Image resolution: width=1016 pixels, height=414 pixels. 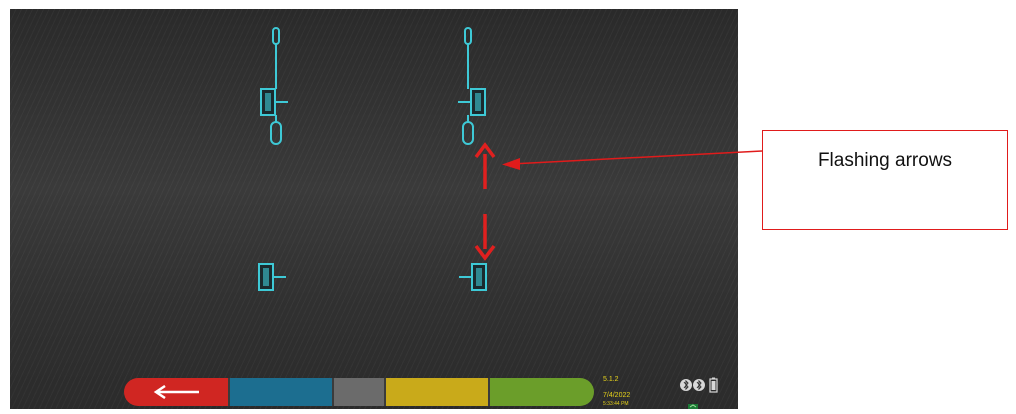 I want to click on annotation-callout: Flashing arrows, so click(x=885, y=180).